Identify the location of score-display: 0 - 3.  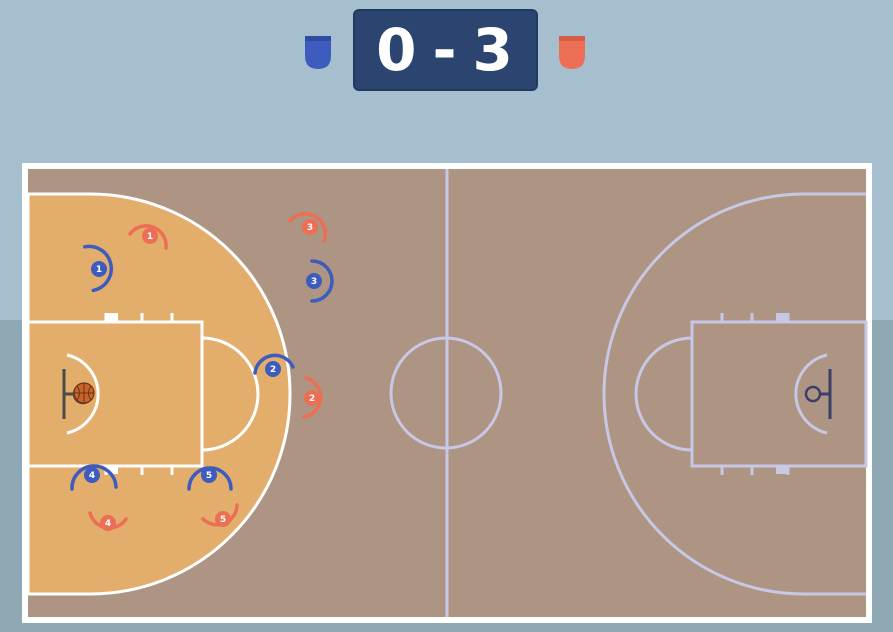
(445, 50).